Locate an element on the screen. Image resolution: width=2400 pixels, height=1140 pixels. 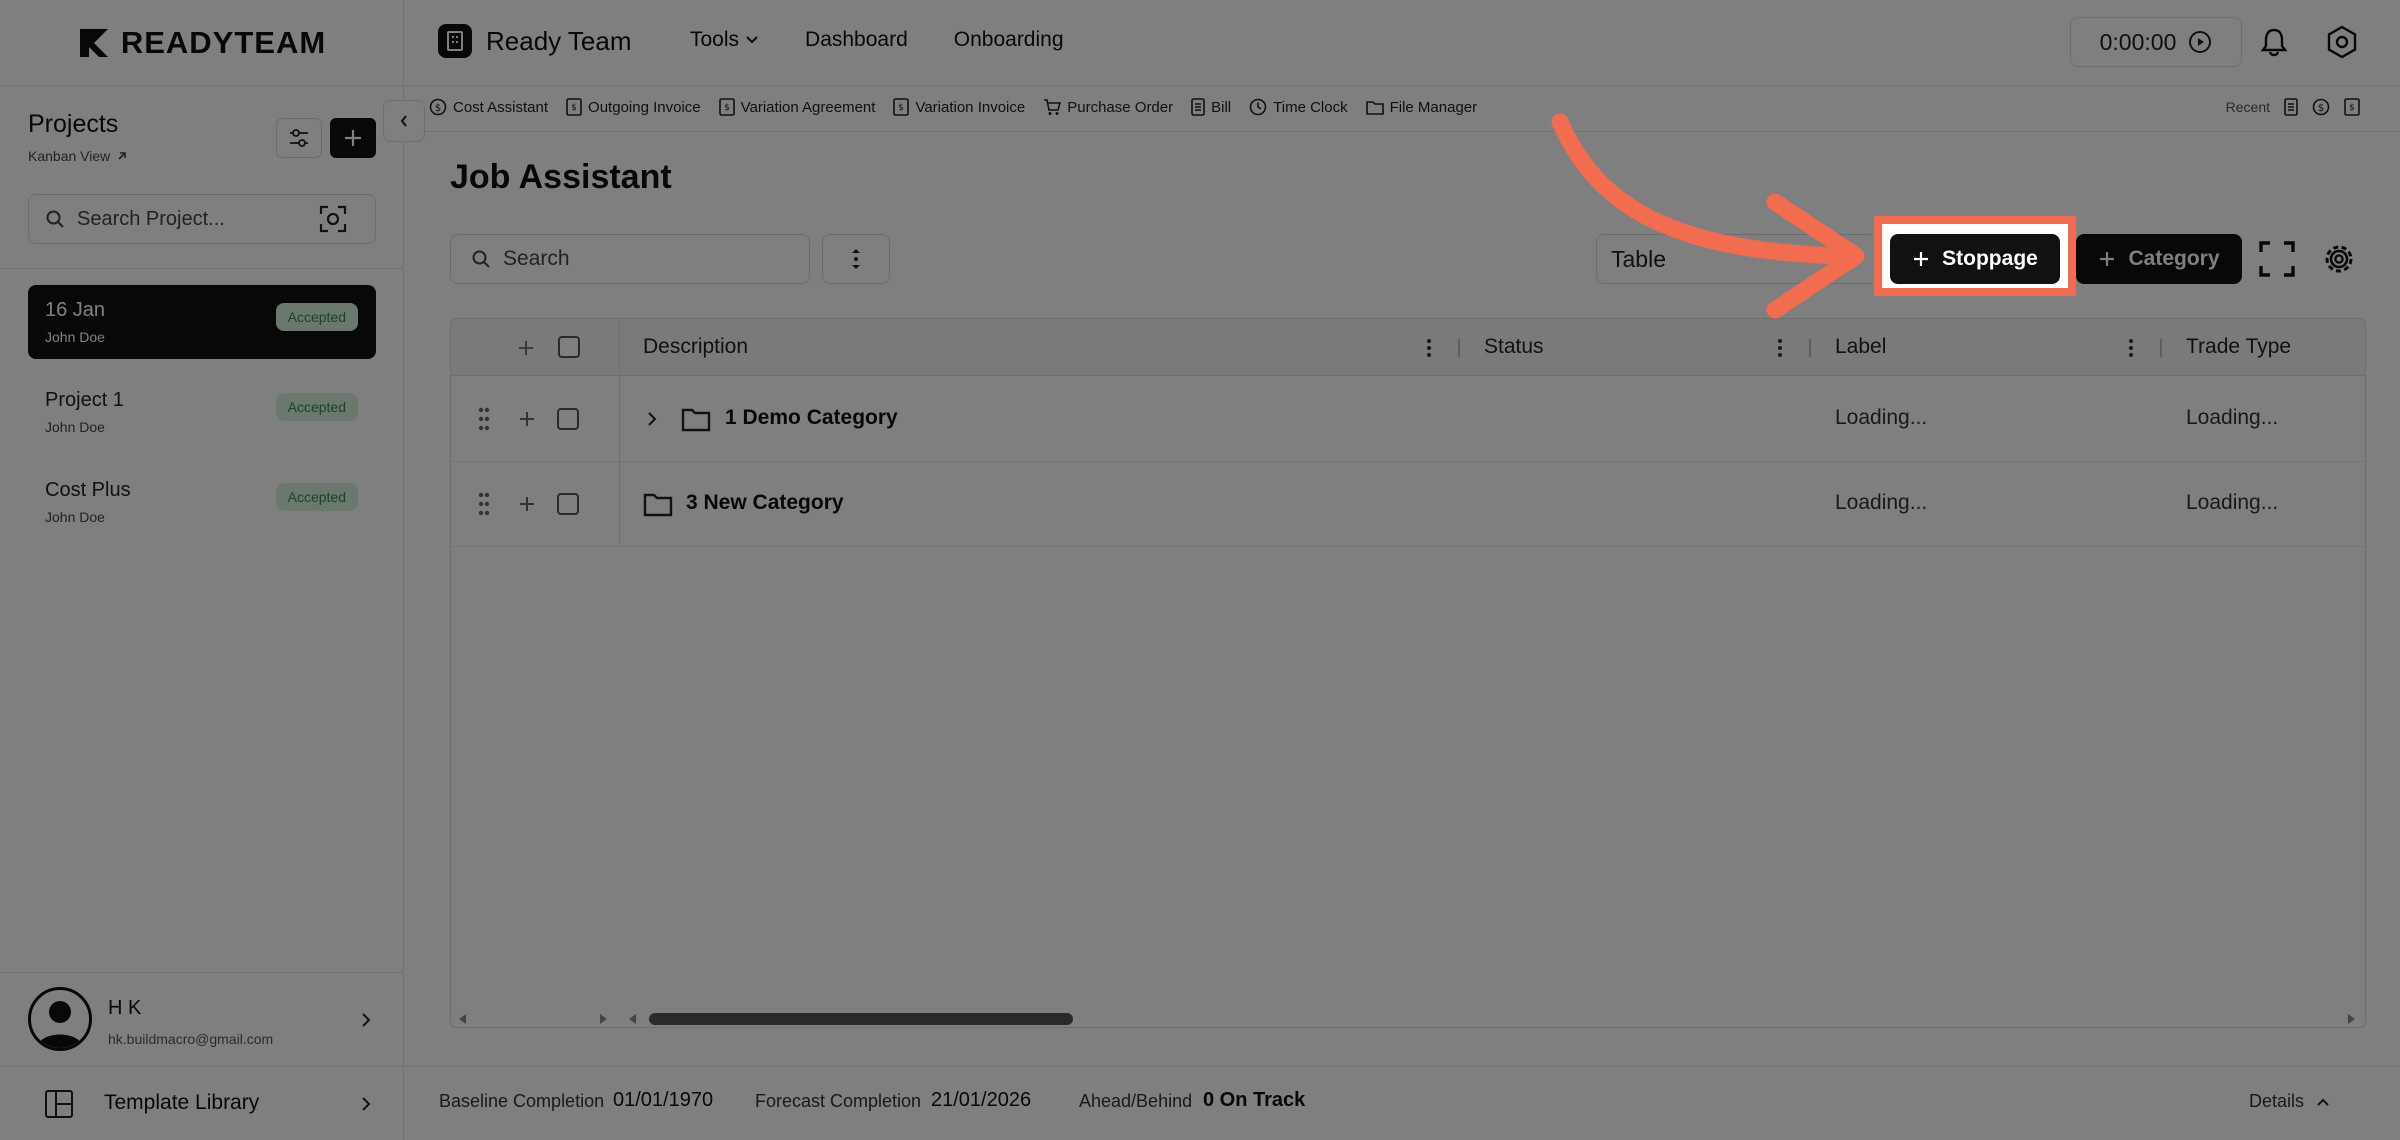
team-logo-icon is located at coordinates (455, 41).